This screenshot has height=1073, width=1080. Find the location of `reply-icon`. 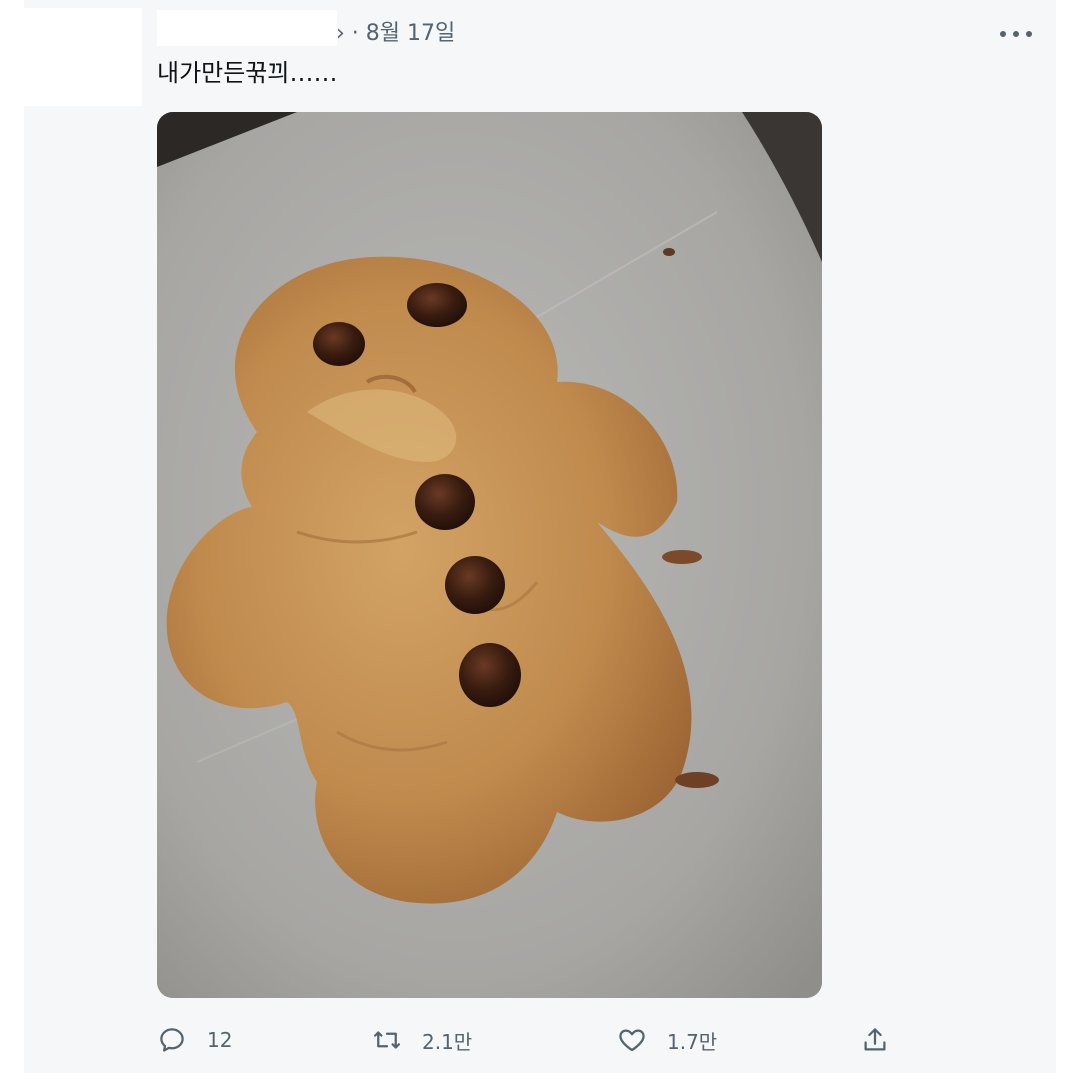

reply-icon is located at coordinates (172, 1040).